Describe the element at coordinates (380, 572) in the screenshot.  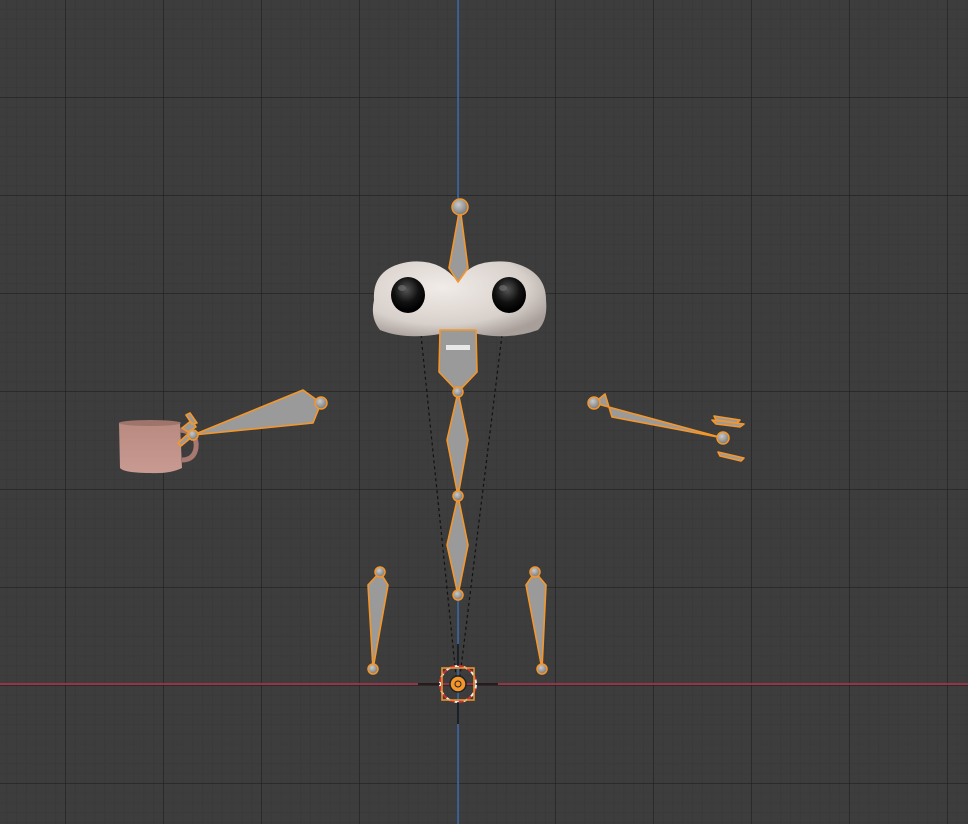
I see `joint-hip-left` at that location.